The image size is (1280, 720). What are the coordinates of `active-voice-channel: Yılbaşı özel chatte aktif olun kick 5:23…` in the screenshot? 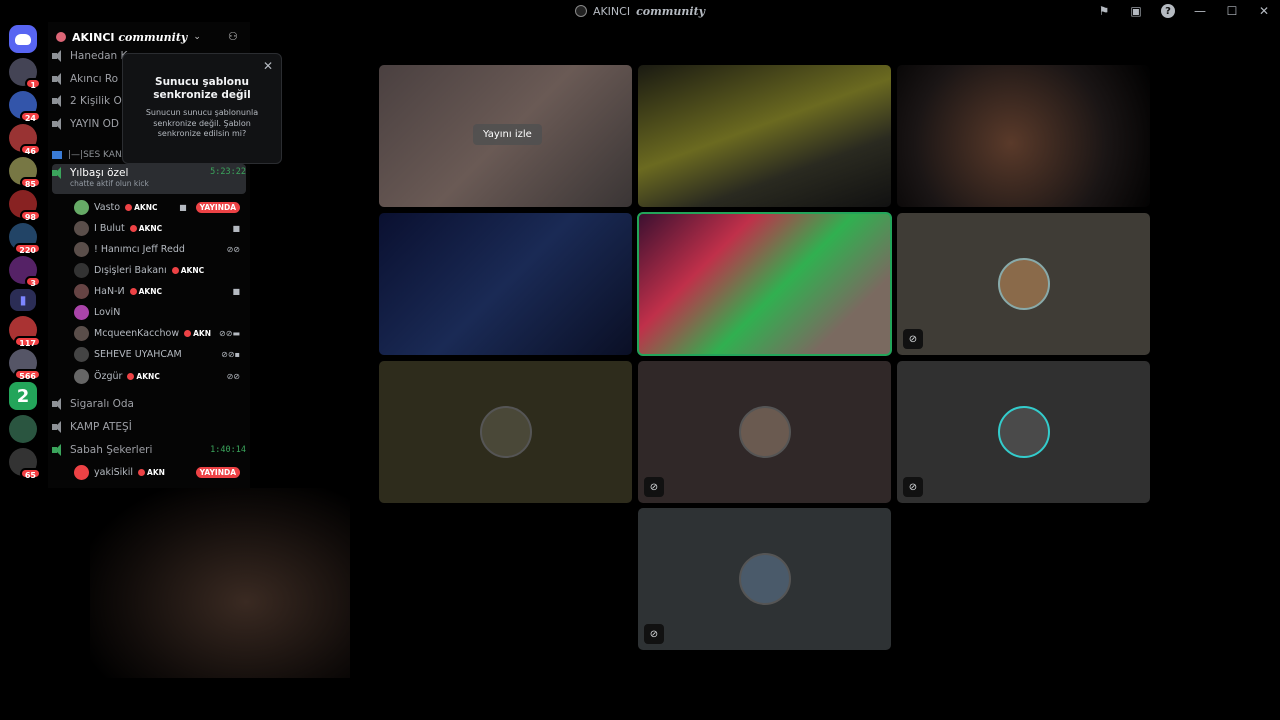 It's located at (149, 179).